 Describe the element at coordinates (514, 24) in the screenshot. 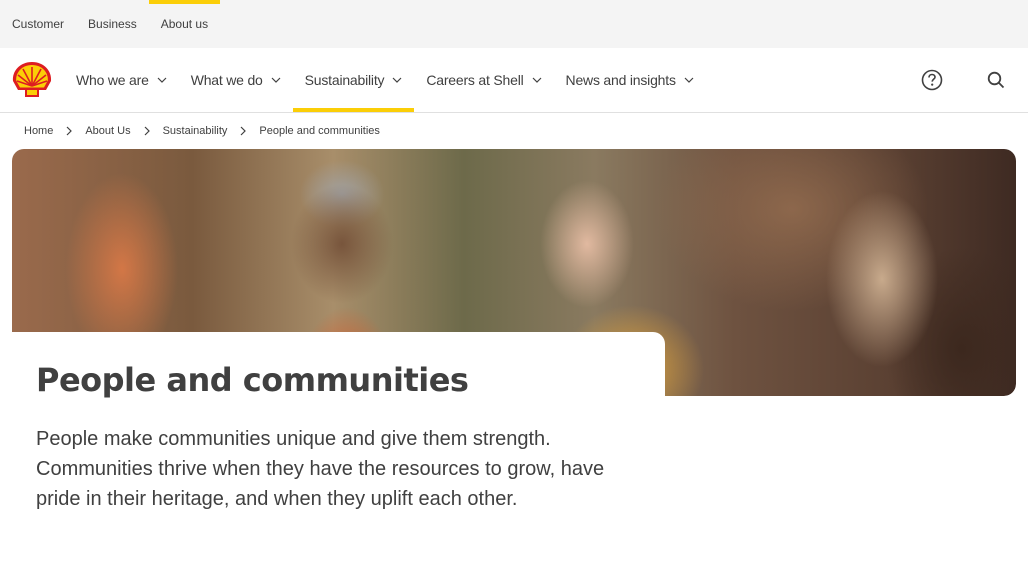

I see `utility-bar: Customer Business About us` at that location.